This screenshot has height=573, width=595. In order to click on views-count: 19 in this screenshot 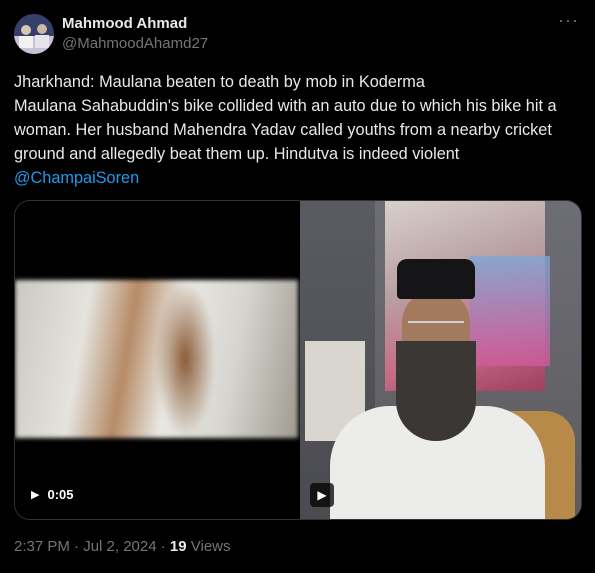, I will do `click(178, 546)`.